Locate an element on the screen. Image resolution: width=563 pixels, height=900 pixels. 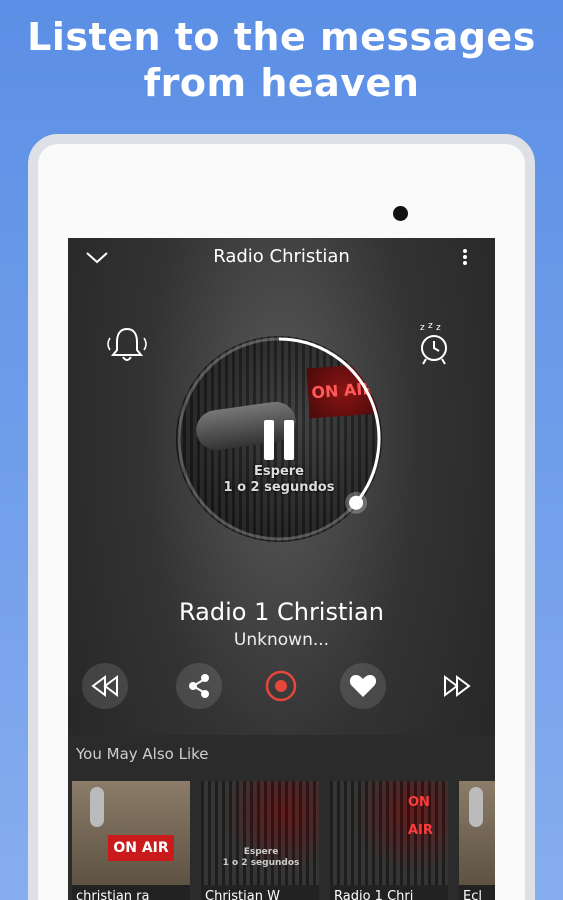
heart-icon is located at coordinates (363, 686).